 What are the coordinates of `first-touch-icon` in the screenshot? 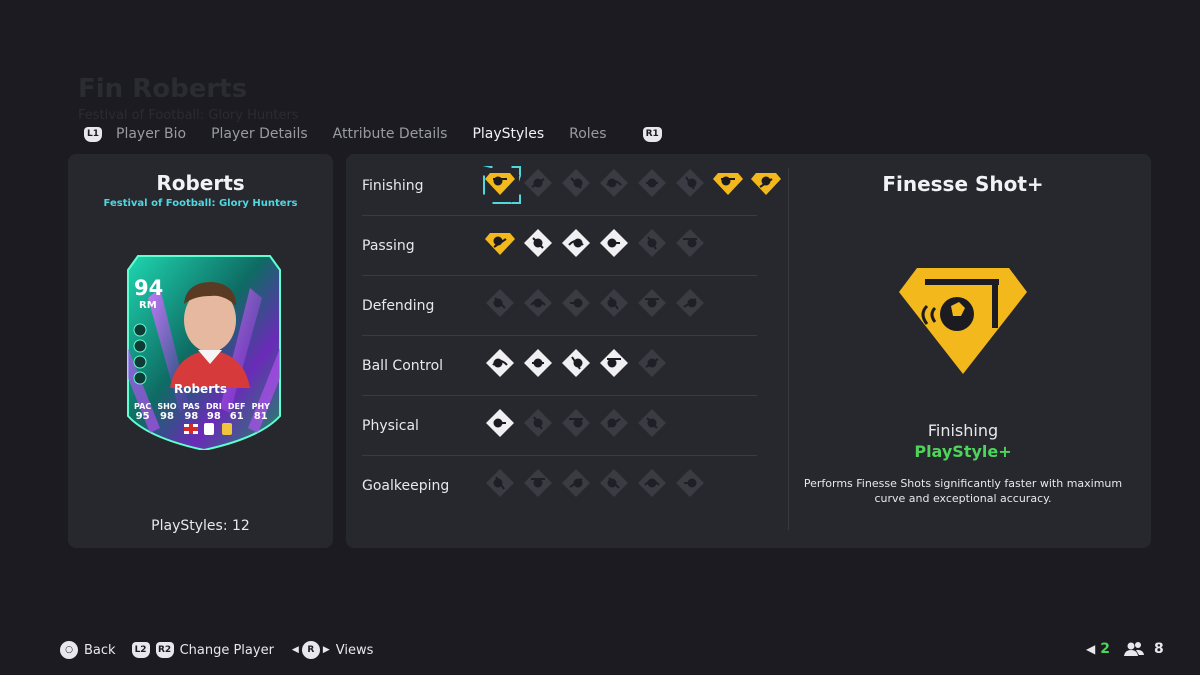 It's located at (576, 363).